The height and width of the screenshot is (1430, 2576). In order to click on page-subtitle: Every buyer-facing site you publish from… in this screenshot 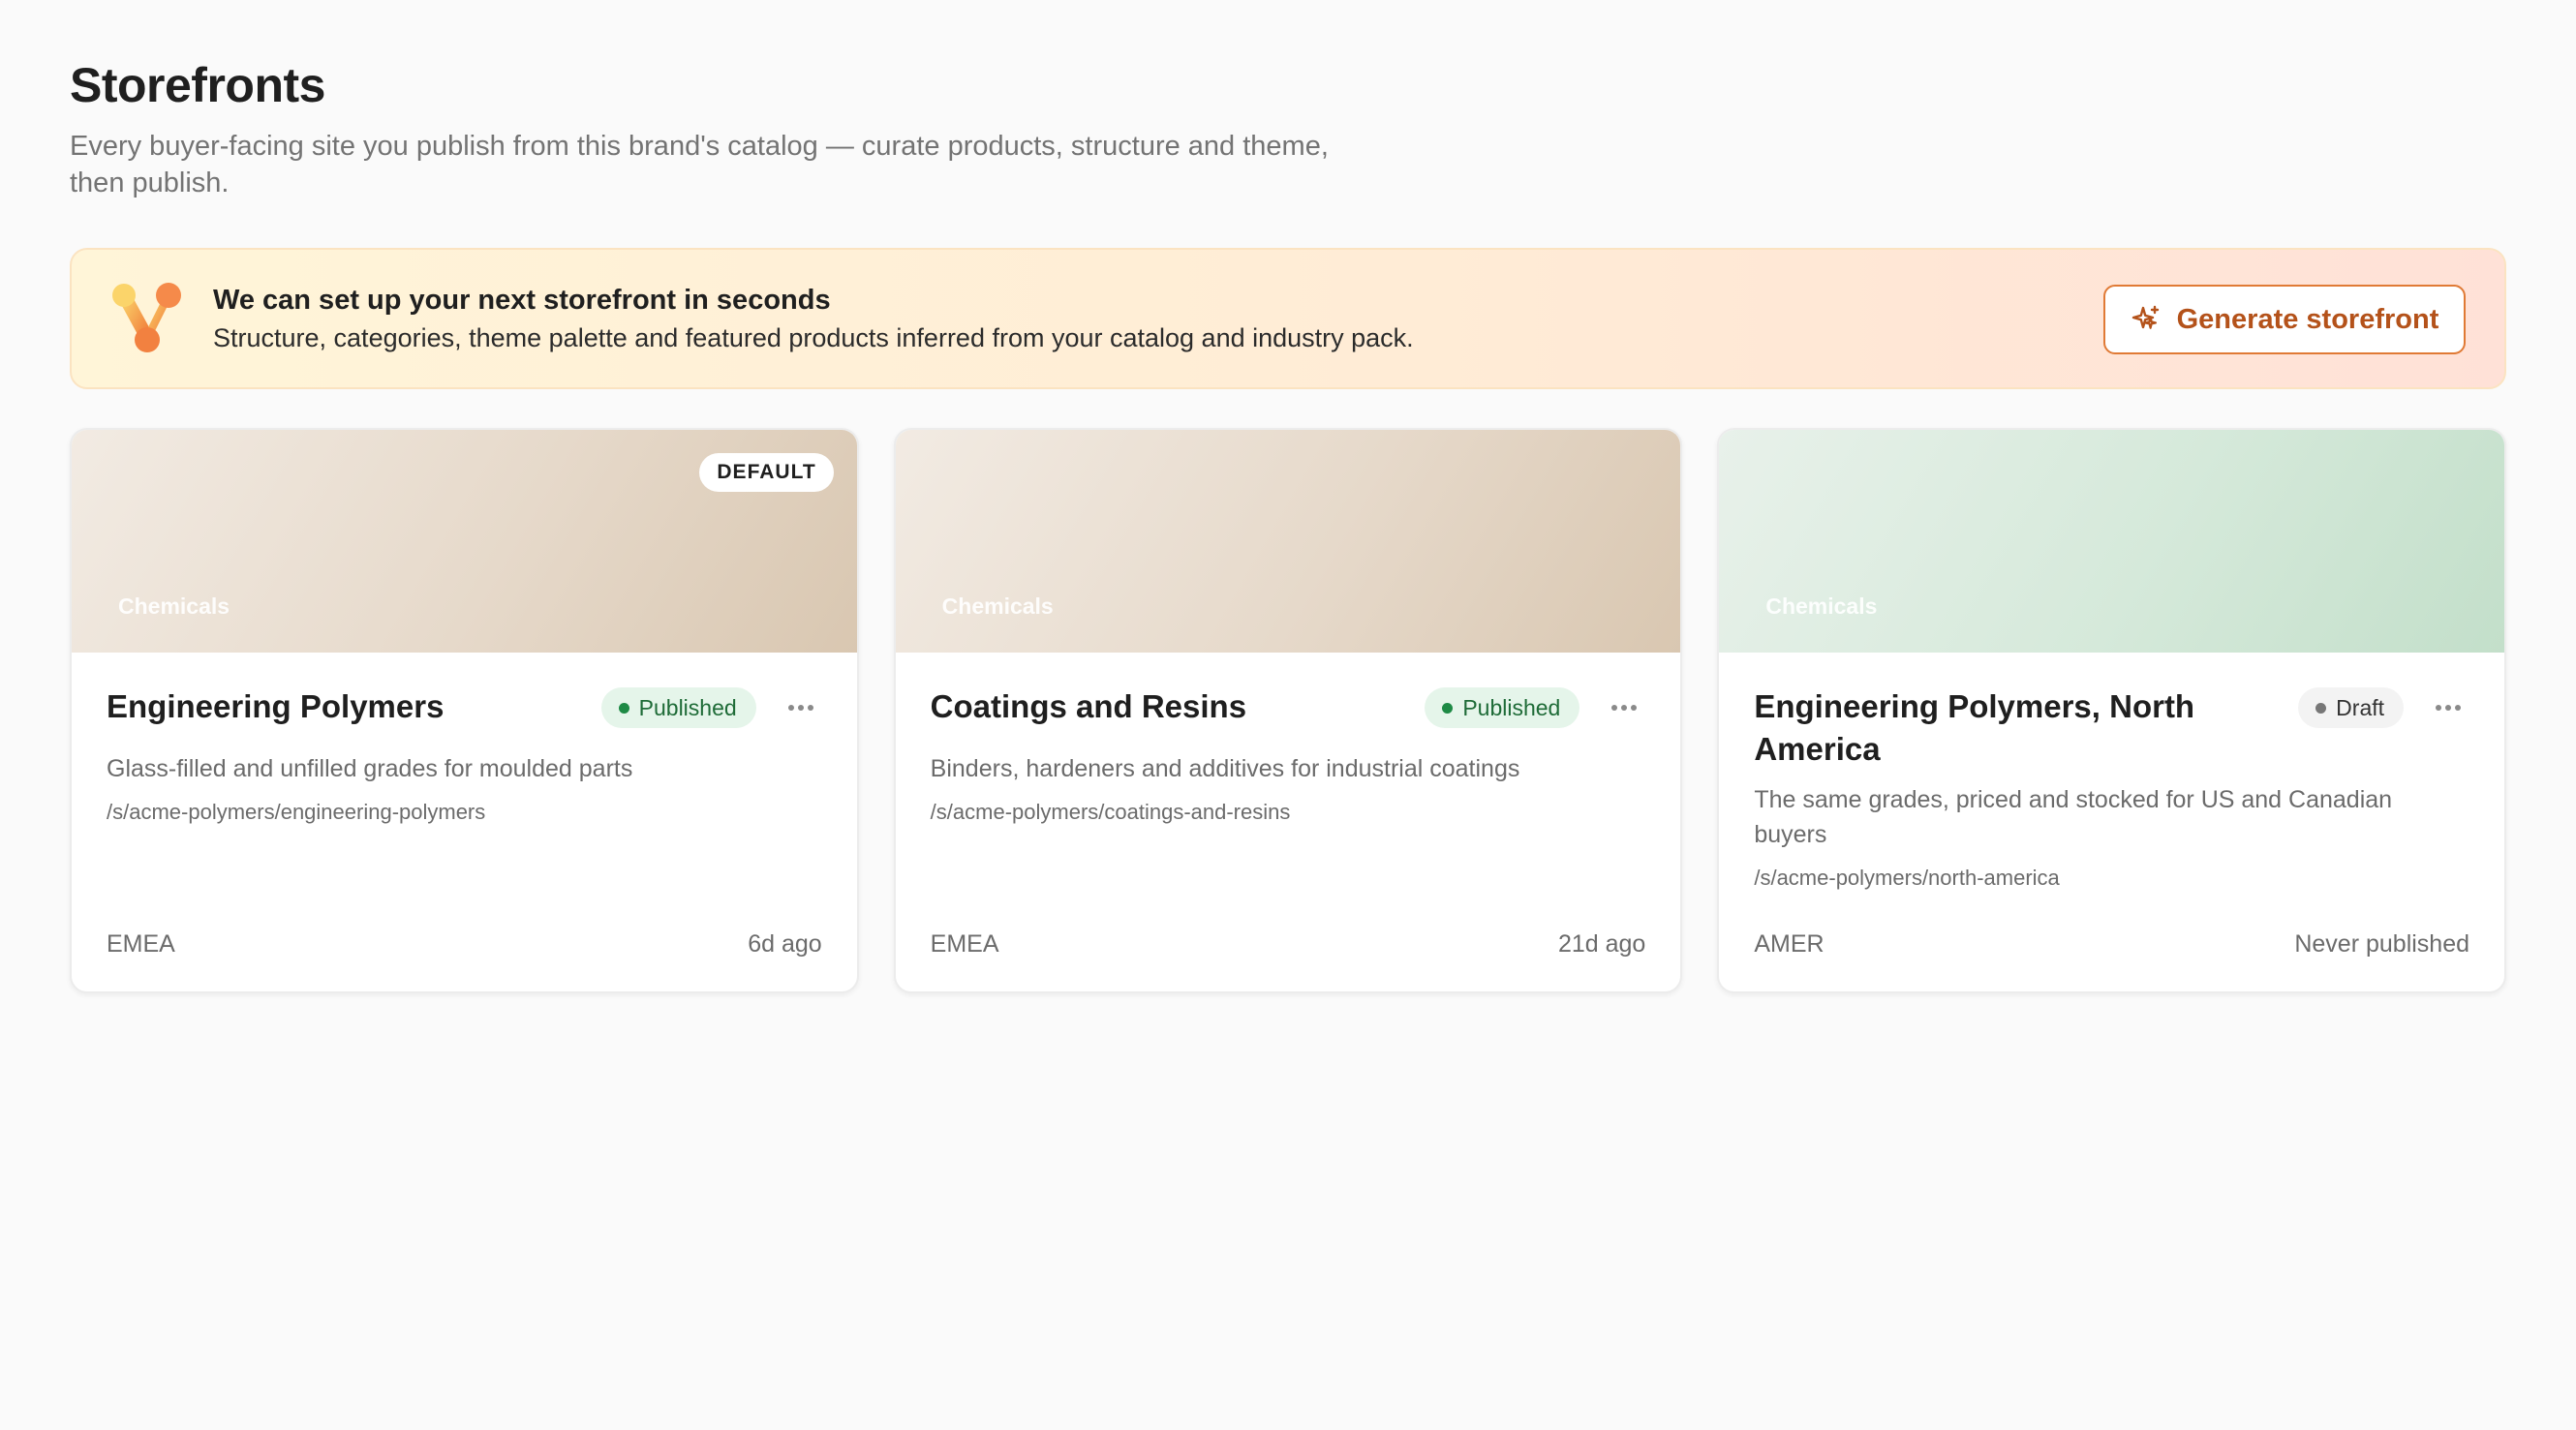, I will do `click(699, 164)`.